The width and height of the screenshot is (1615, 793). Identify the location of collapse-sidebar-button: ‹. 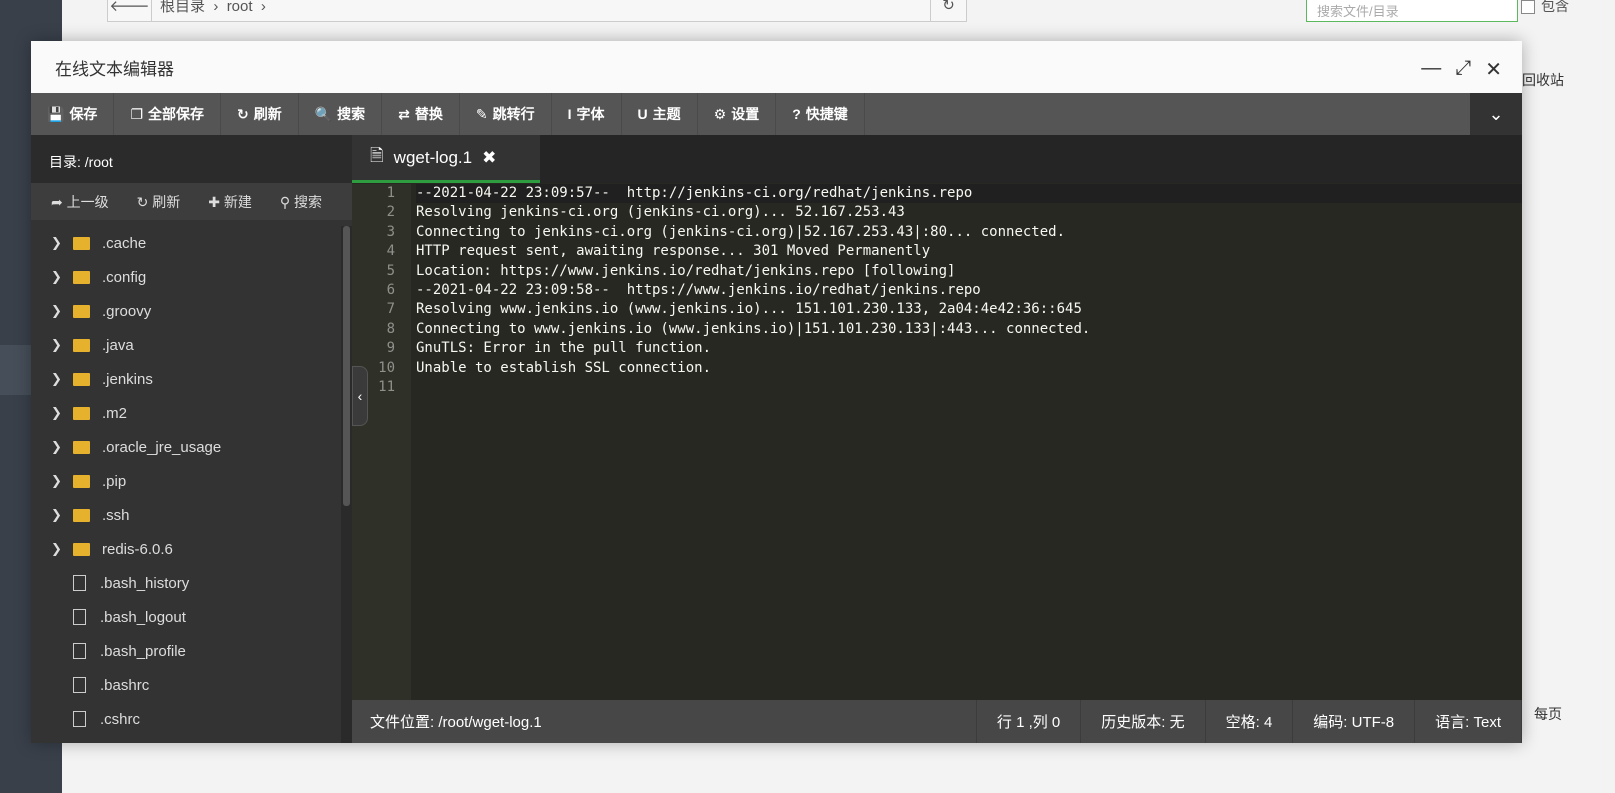
(360, 396).